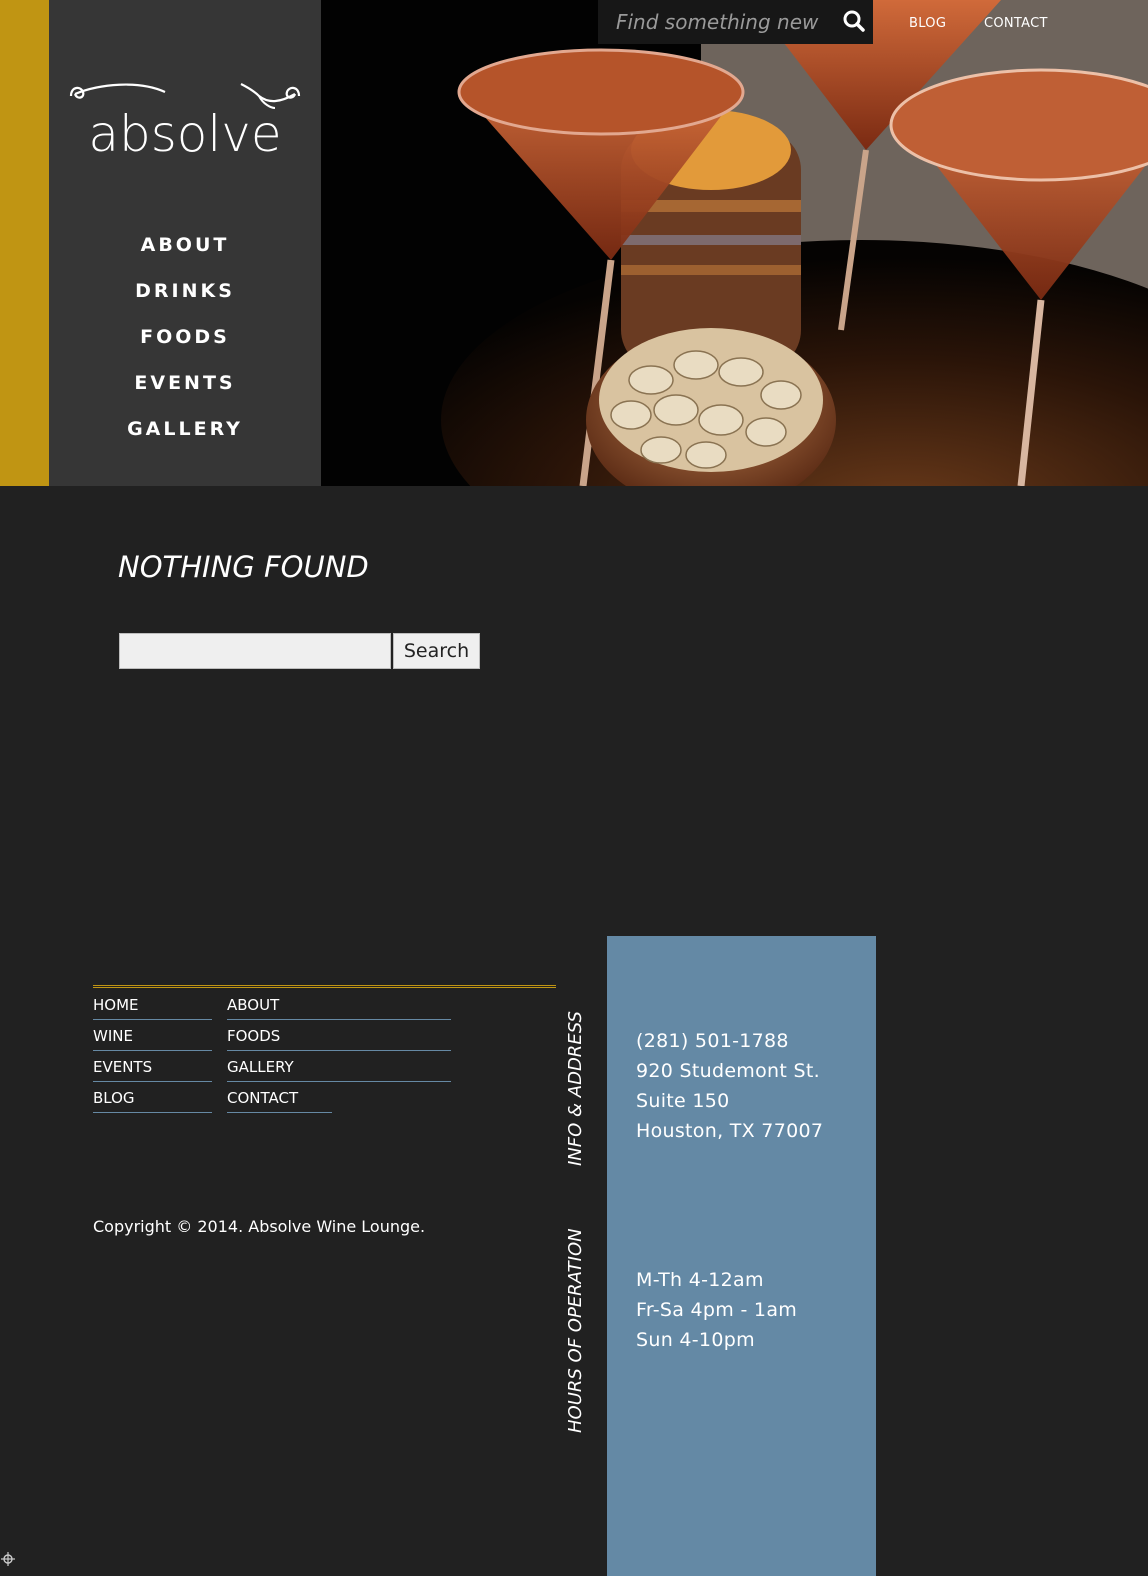  What do you see at coordinates (712, 1041) in the screenshot?
I see `phone-number: (281) 501-1788` at bounding box center [712, 1041].